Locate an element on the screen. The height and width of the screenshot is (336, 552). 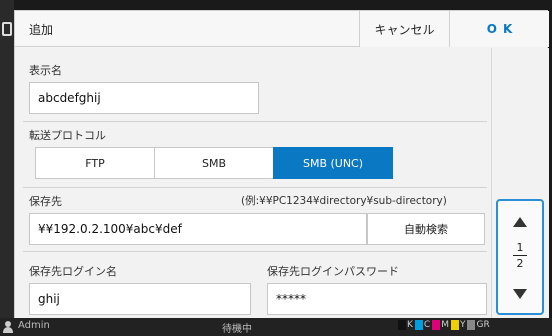
triangle-up-icon is located at coordinates (520, 222).